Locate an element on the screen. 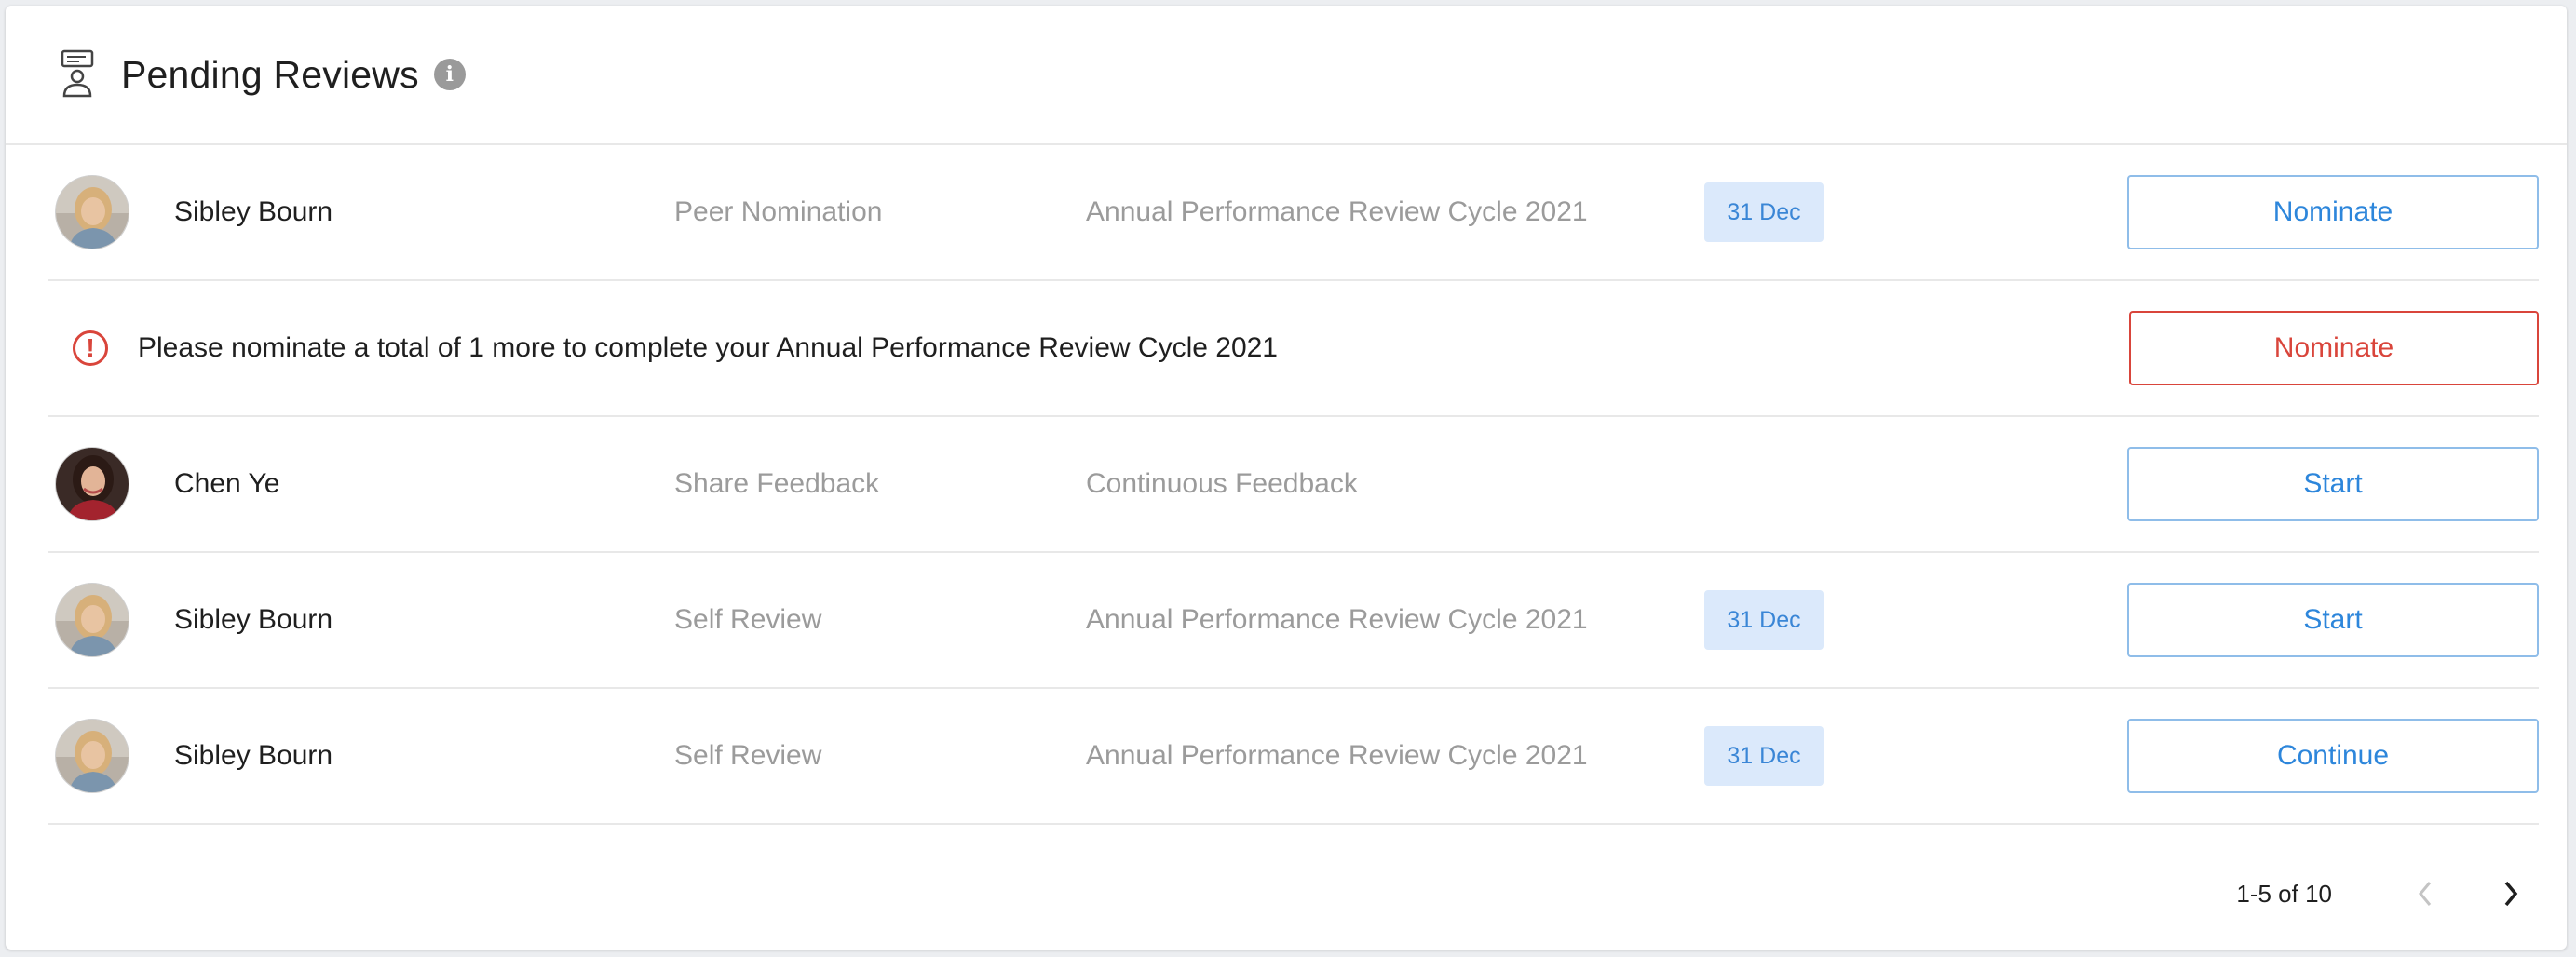 The width and height of the screenshot is (2576, 957). nominate-button: Nominate is located at coordinates (2333, 212).